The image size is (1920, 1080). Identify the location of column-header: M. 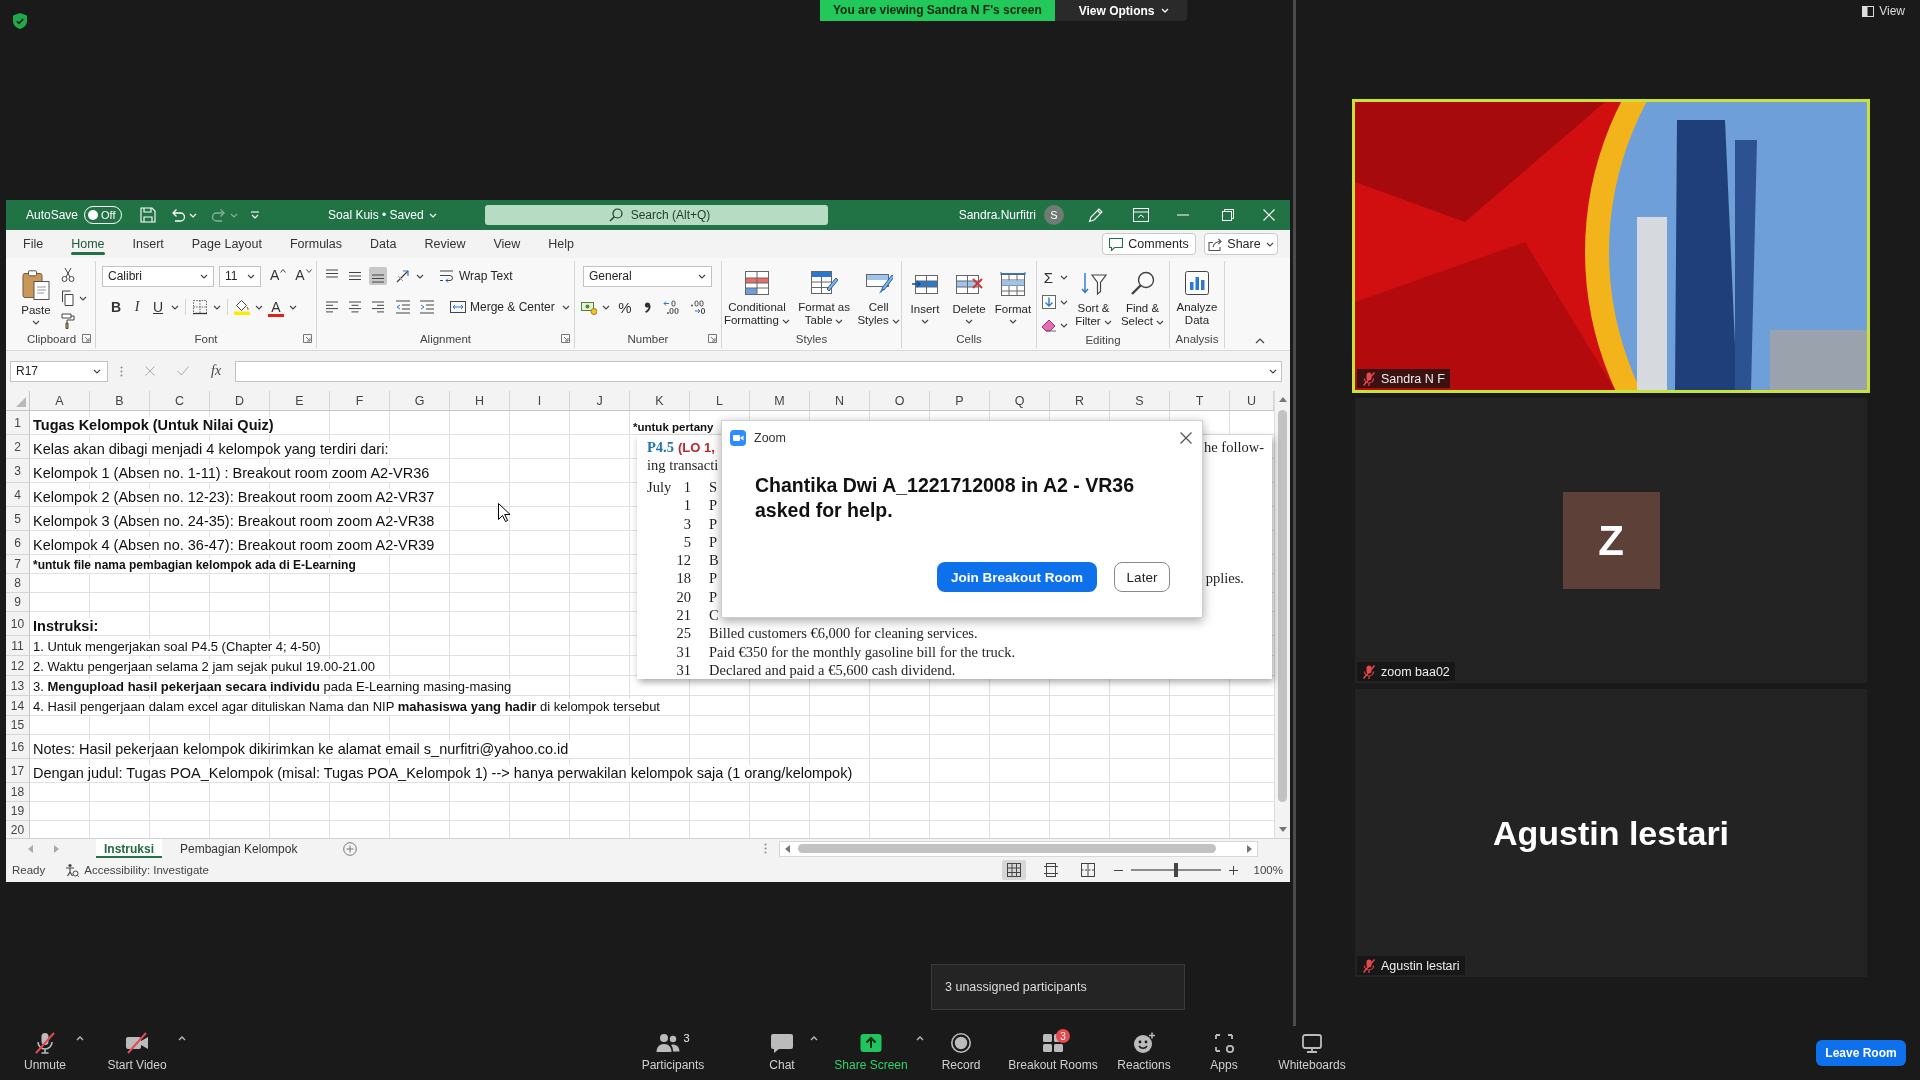
(780, 400).